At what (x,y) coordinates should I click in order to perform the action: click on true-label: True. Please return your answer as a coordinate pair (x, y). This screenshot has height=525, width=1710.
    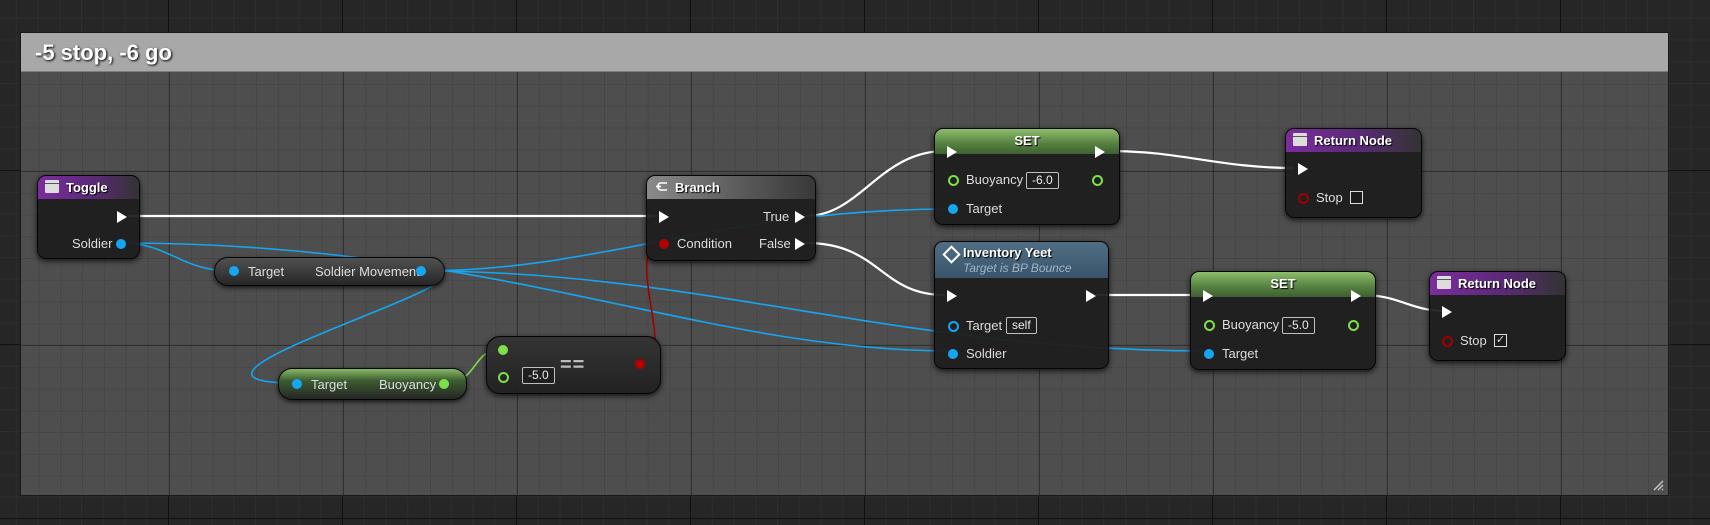
    Looking at the image, I should click on (776, 216).